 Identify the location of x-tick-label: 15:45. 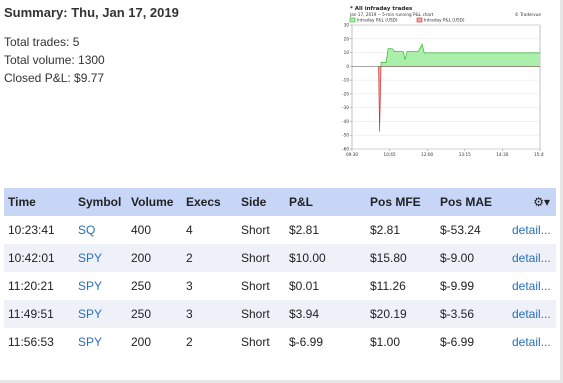
(539, 154).